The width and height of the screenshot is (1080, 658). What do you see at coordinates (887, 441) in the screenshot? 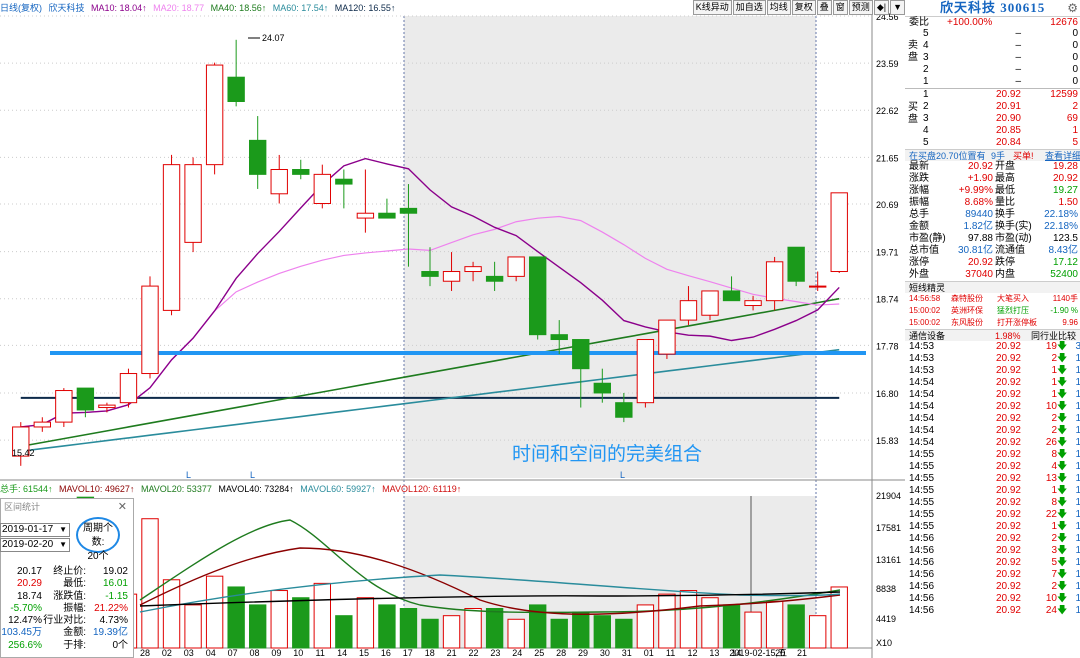
I see `price-tick: 15.83` at bounding box center [887, 441].